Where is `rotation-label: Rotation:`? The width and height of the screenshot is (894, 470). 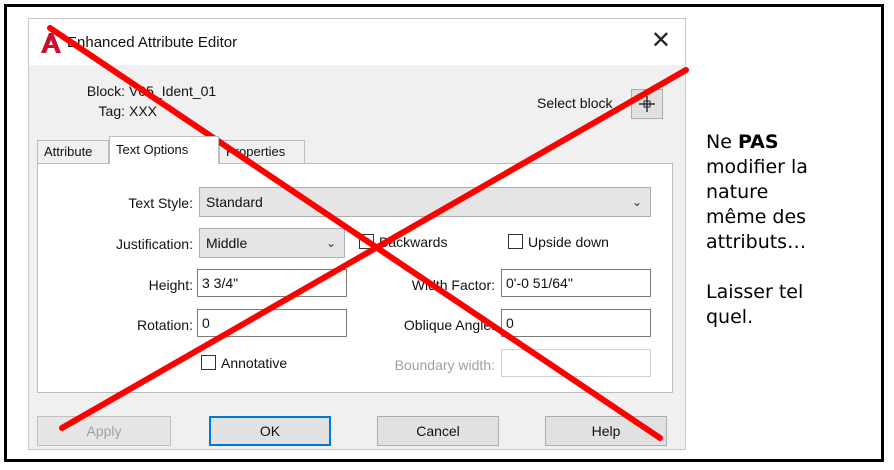 rotation-label: Rotation: is located at coordinates (164, 325).